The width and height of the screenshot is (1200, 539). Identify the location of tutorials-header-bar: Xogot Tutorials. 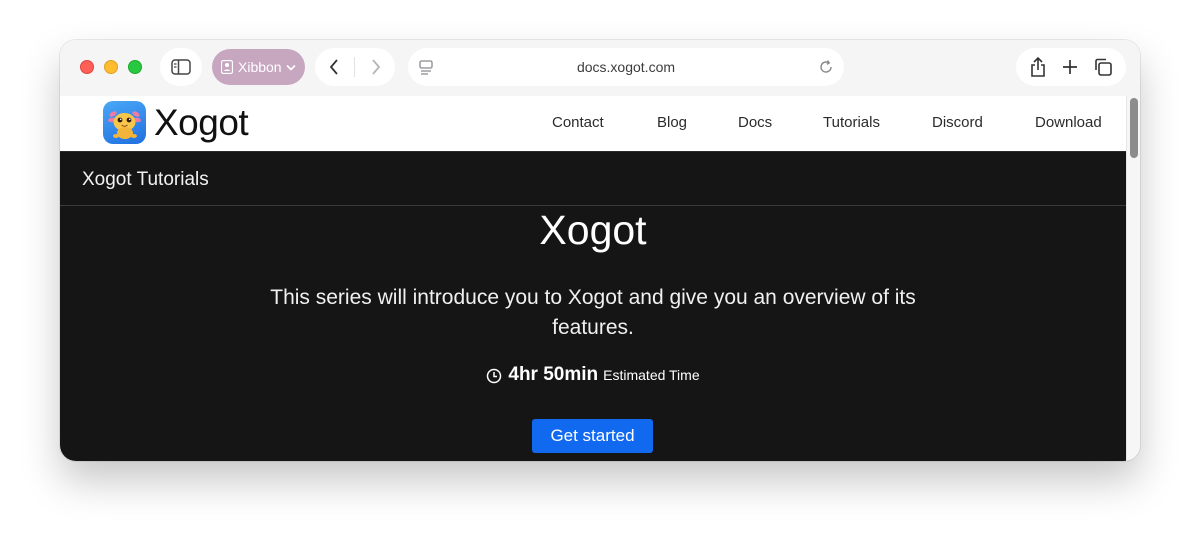
(593, 179).